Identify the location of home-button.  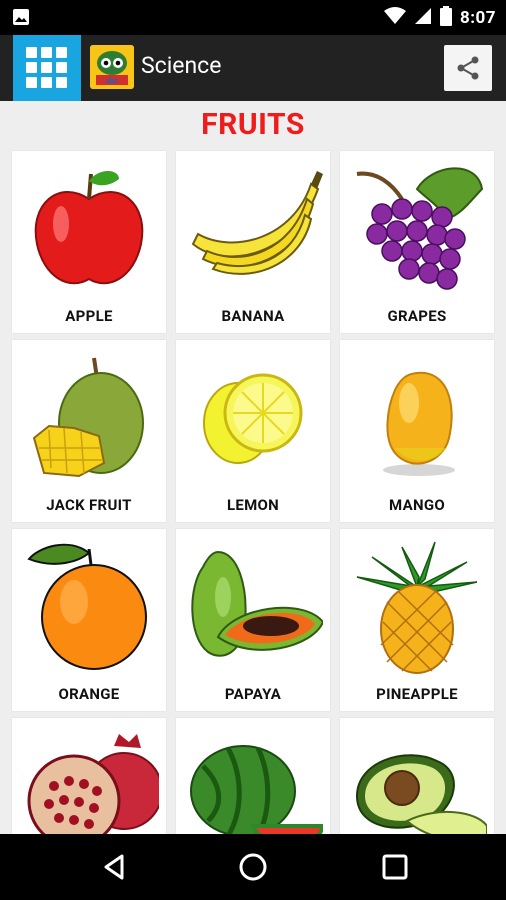
(253, 869).